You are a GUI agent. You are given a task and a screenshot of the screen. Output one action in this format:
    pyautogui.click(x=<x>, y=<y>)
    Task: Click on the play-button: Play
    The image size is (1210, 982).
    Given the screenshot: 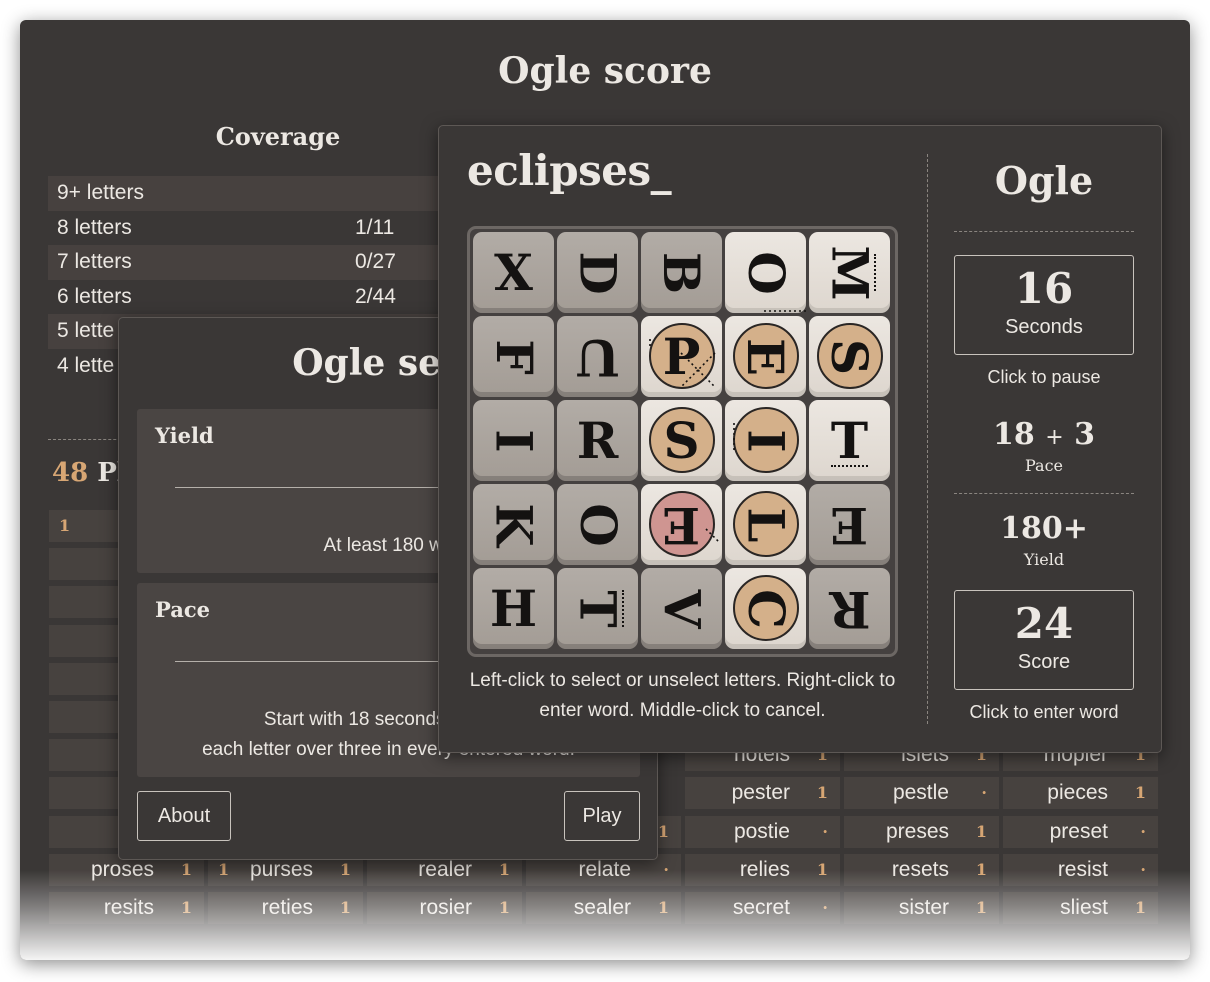 What is the action you would take?
    pyautogui.click(x=602, y=816)
    